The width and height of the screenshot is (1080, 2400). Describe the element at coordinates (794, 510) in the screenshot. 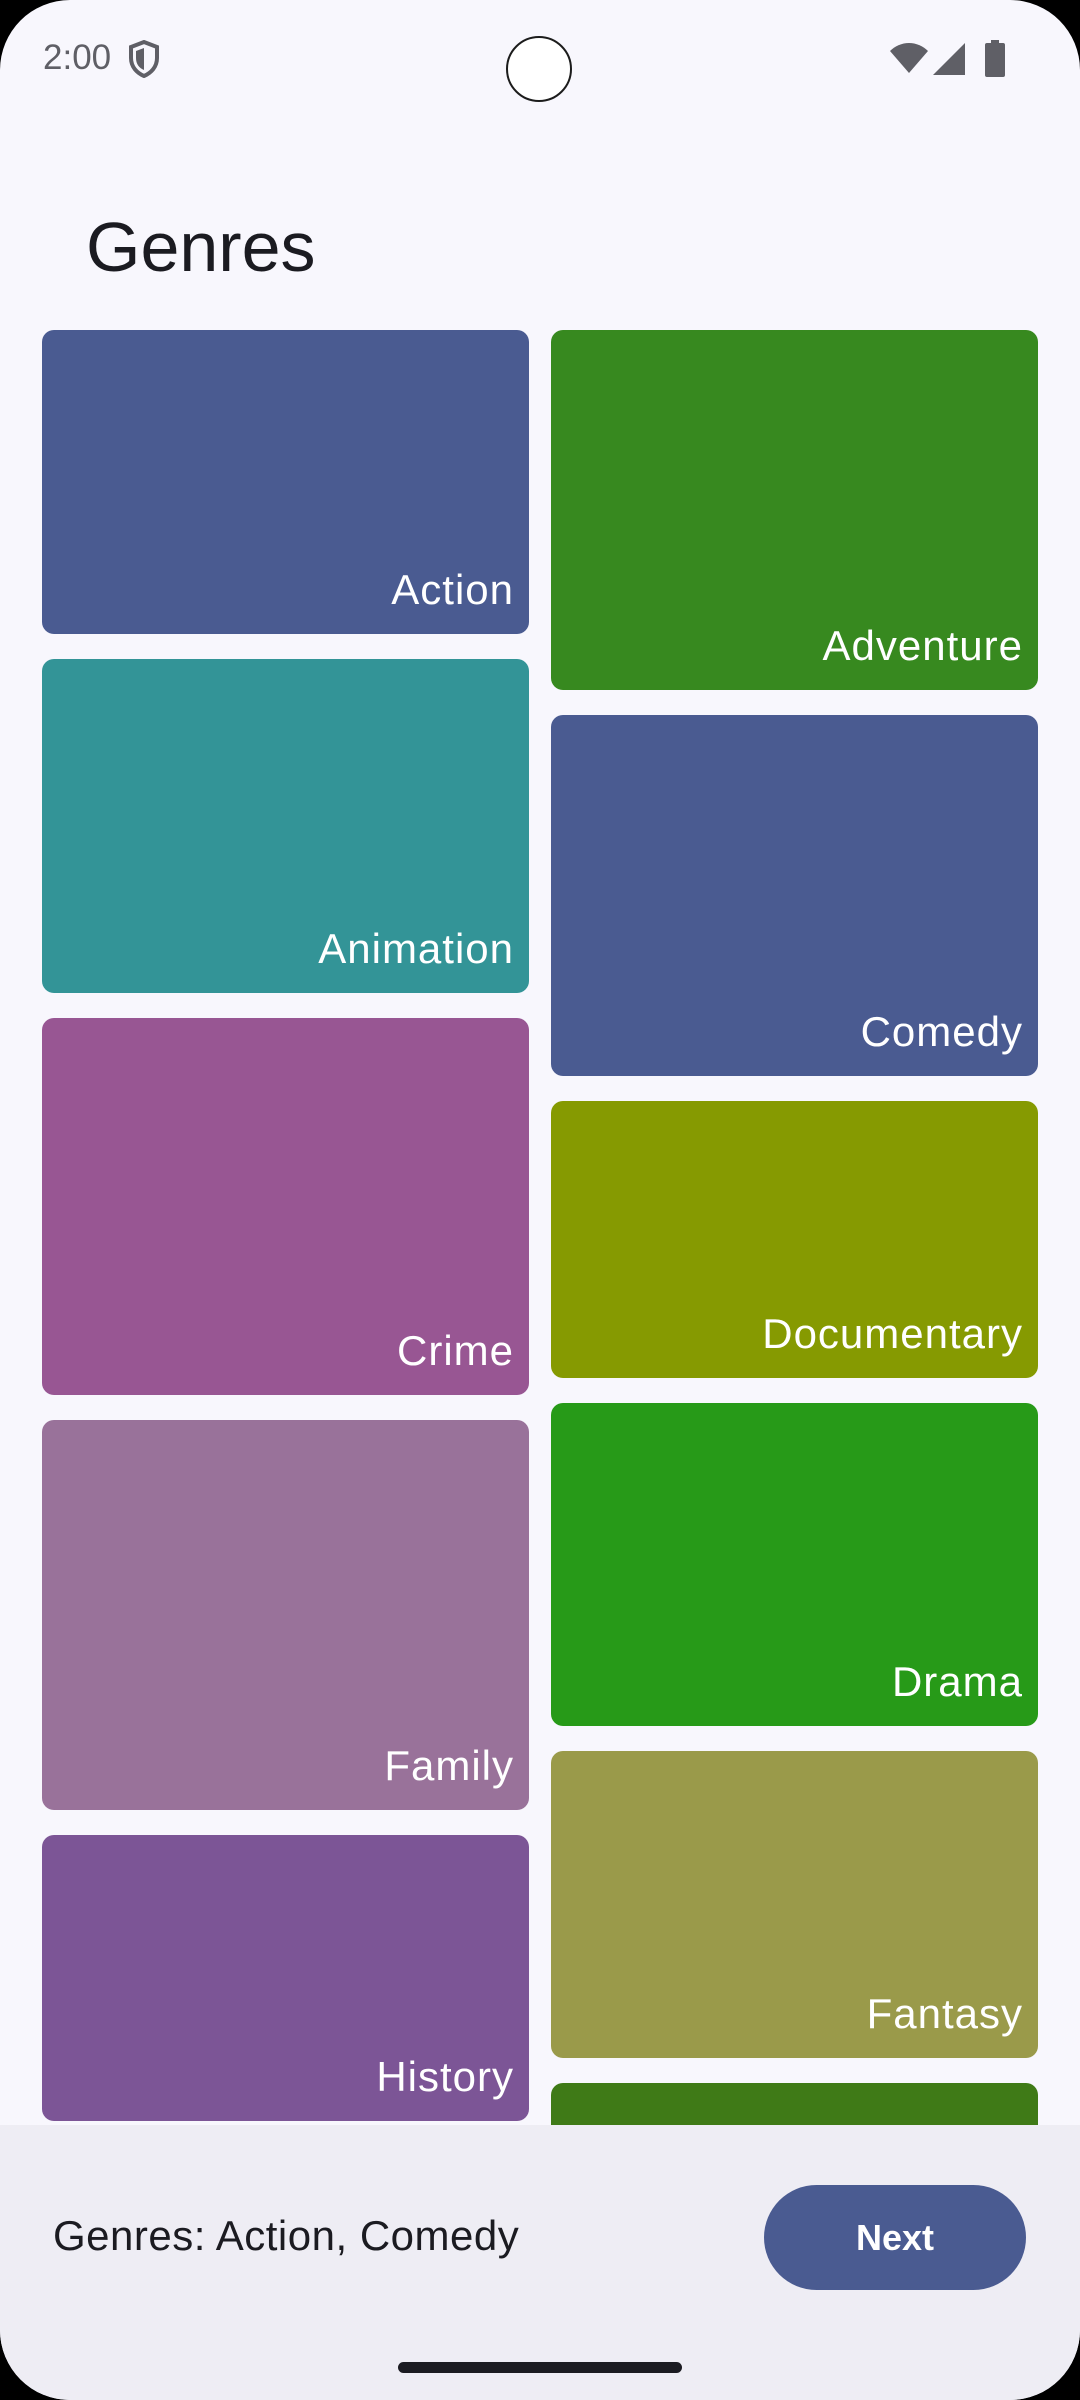

I see `genre-tile-adventure: Adventure` at that location.